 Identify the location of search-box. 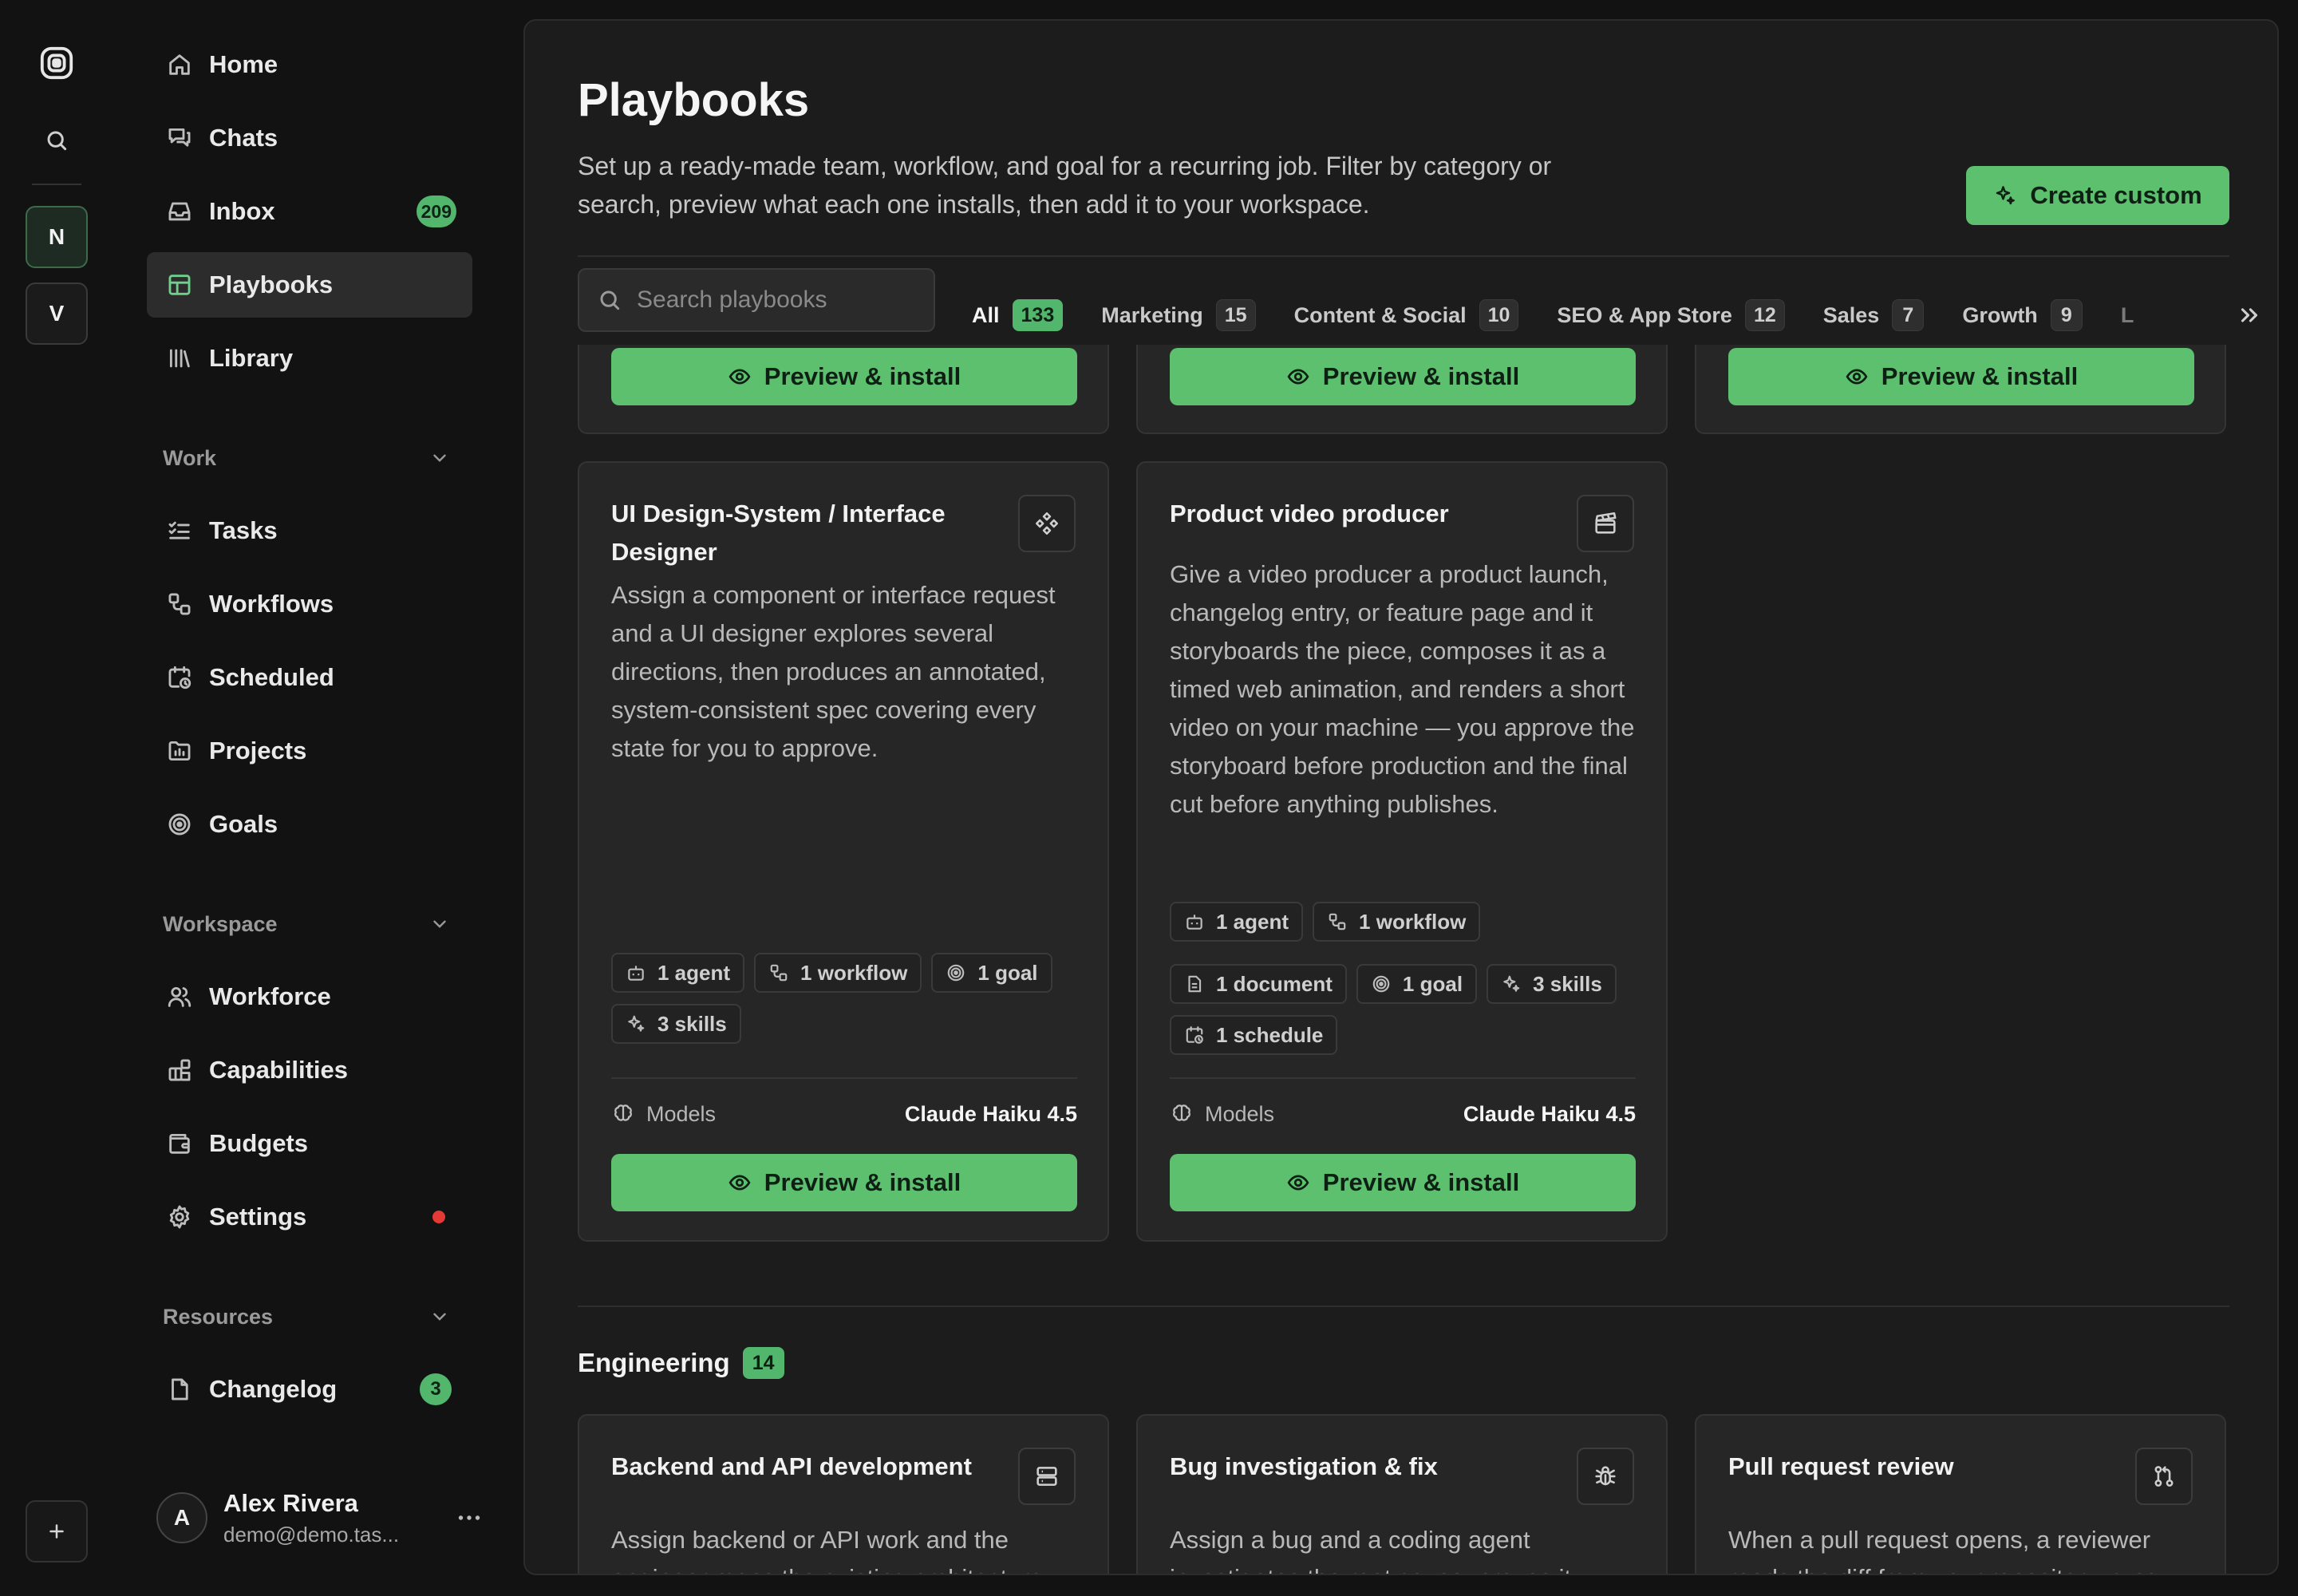
(757, 300).